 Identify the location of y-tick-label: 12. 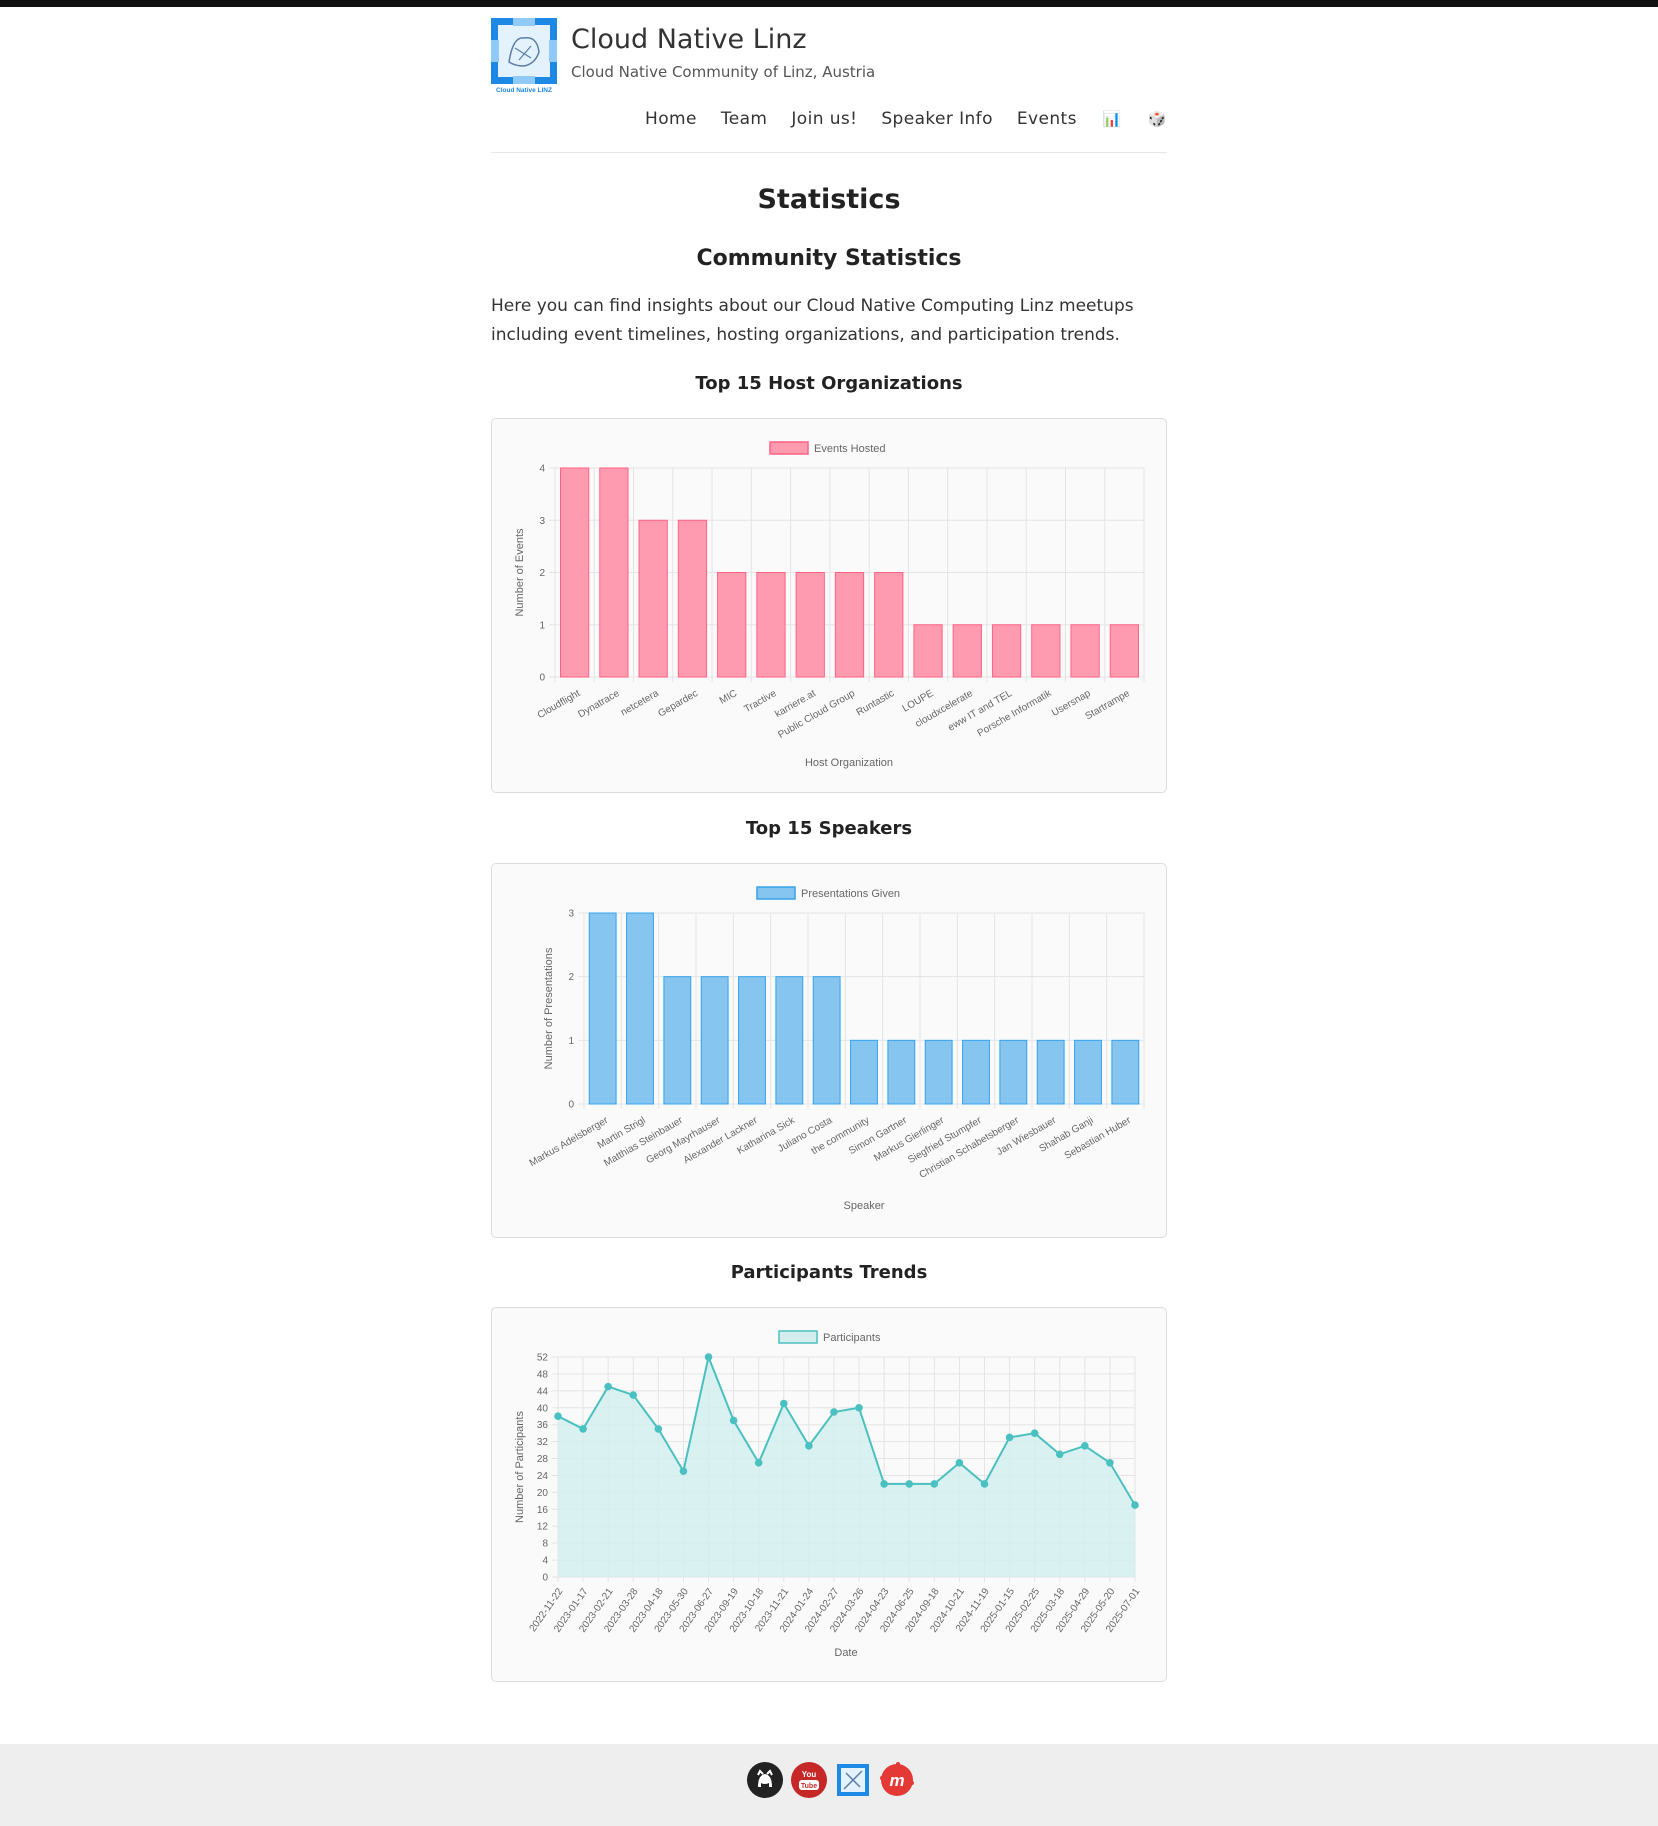
(543, 1527).